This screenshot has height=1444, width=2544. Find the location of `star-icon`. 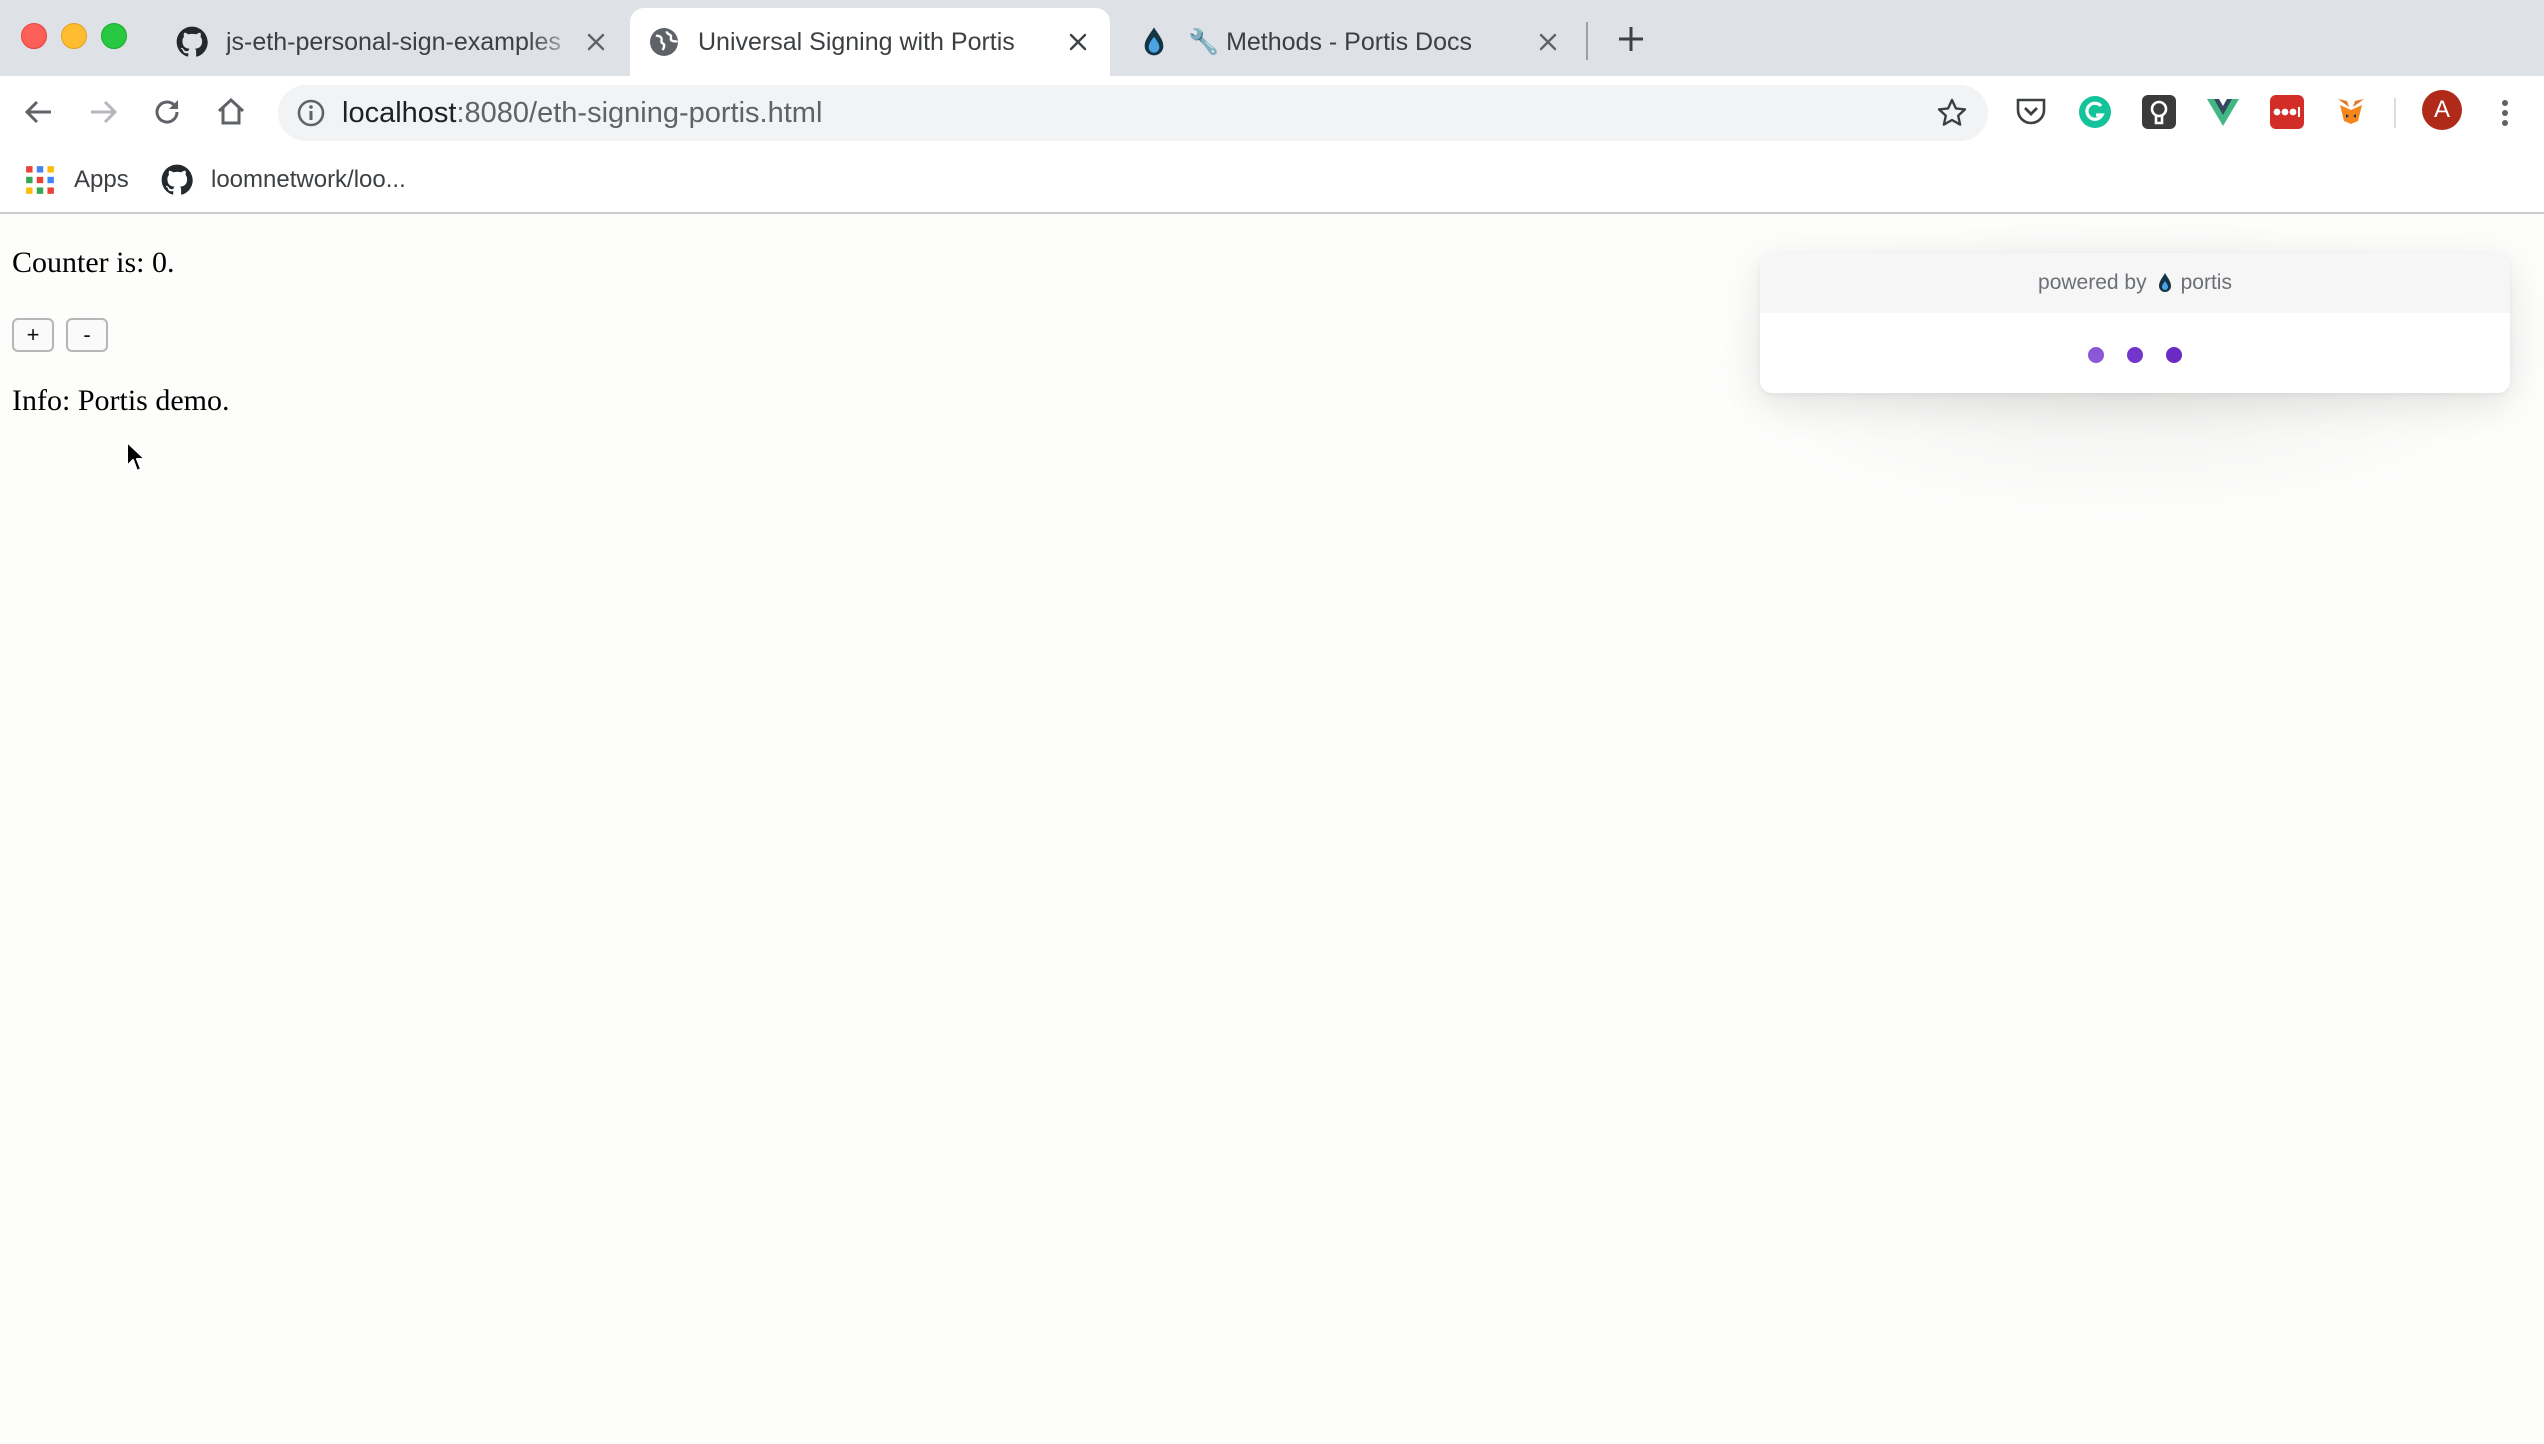

star-icon is located at coordinates (1952, 113).